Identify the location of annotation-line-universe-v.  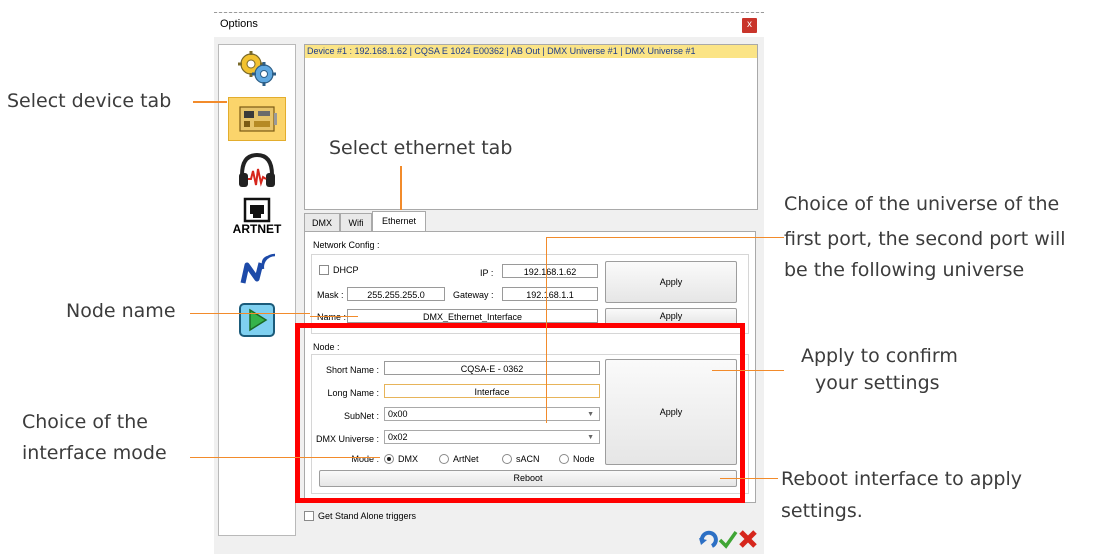
(546, 330).